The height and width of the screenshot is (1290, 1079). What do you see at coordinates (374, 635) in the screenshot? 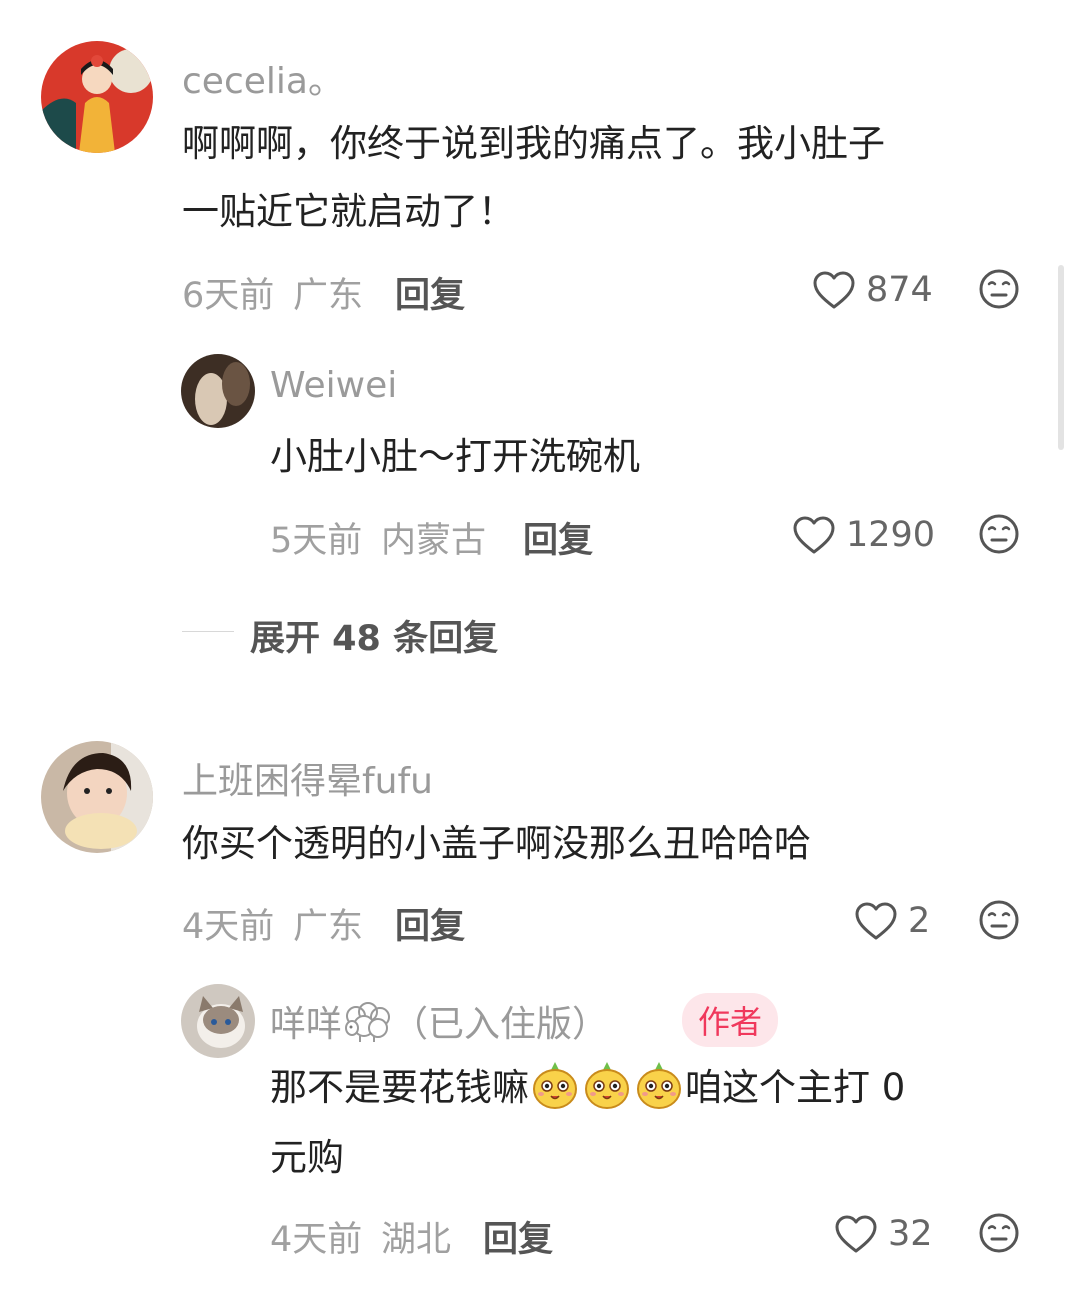
I see `expand-replies-button: 展开 48 条回复` at bounding box center [374, 635].